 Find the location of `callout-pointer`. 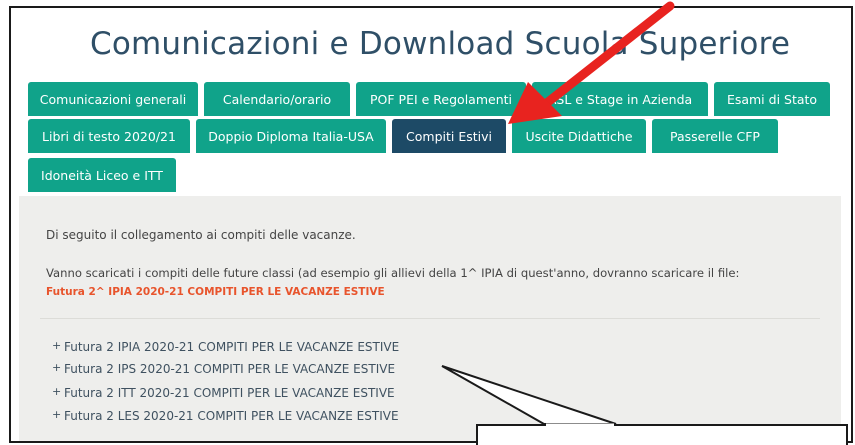

callout-pointer is located at coordinates (529, 395).